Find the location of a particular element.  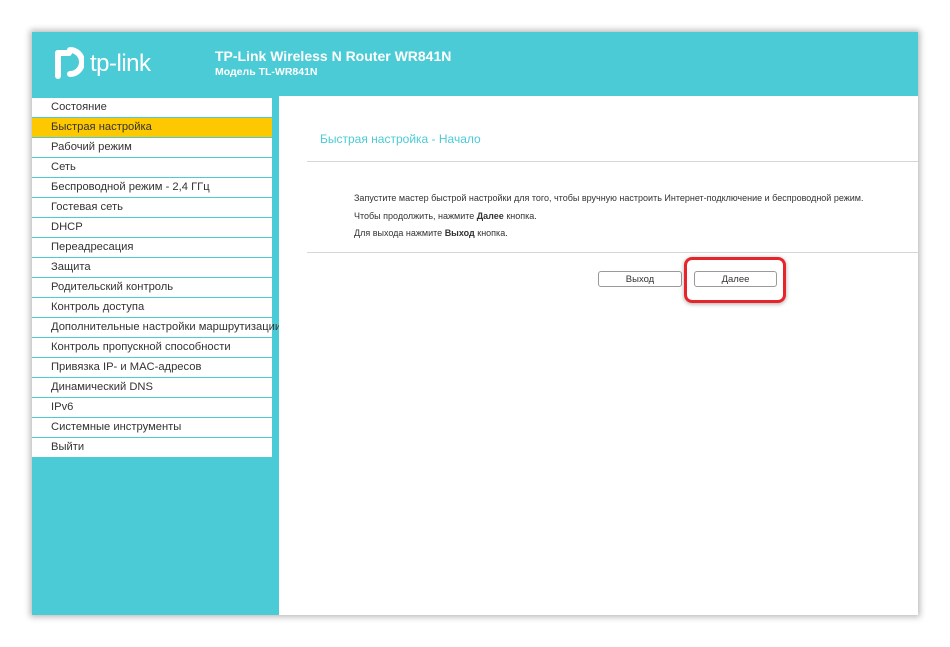

instruction-line-3-text: Для выхода нажмите is located at coordinates (398, 233).